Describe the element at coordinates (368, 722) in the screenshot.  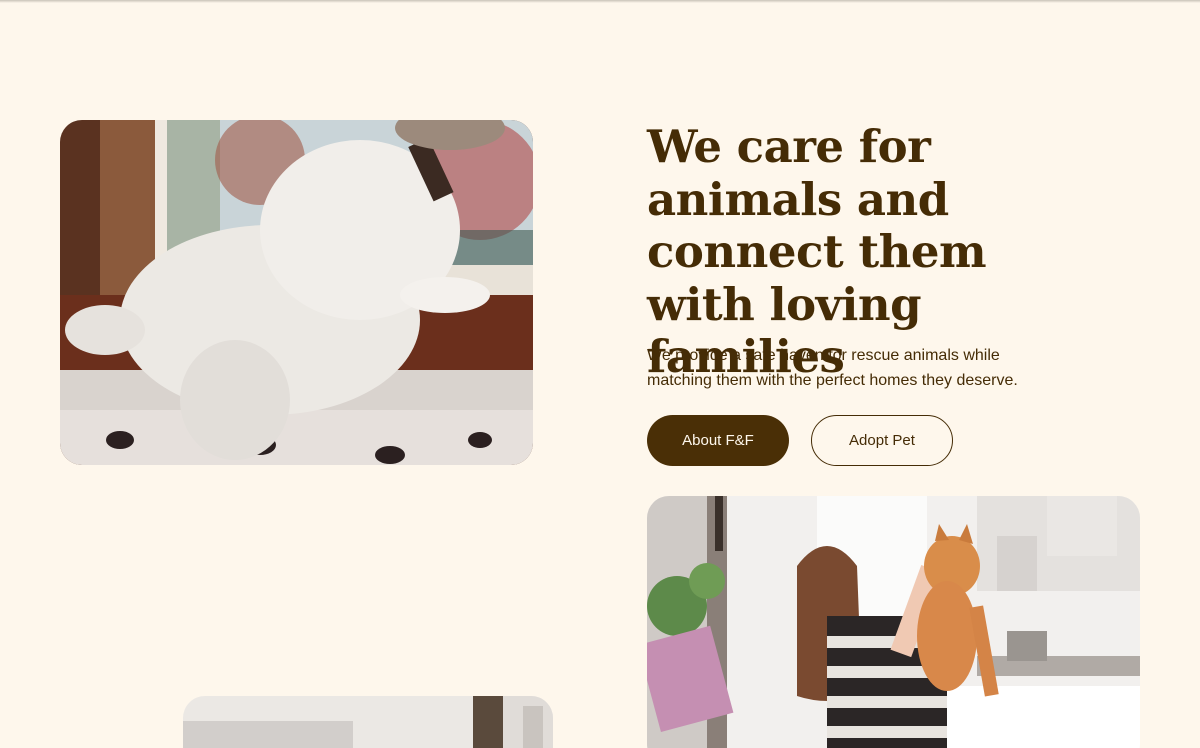
I see `third-photo` at that location.